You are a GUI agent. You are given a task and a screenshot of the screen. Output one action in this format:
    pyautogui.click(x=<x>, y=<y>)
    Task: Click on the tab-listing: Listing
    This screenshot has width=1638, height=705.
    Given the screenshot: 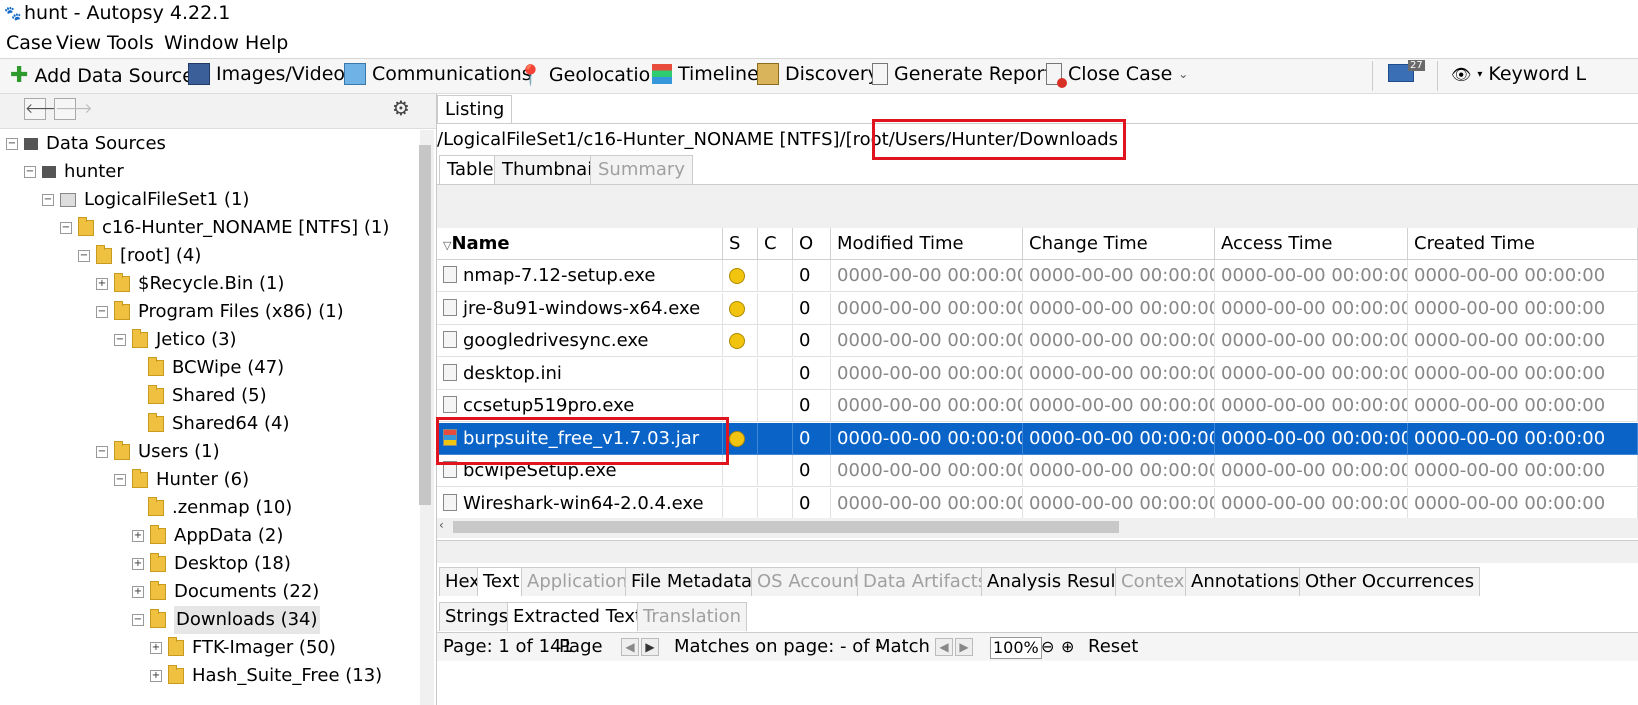 What is the action you would take?
    pyautogui.click(x=475, y=109)
    